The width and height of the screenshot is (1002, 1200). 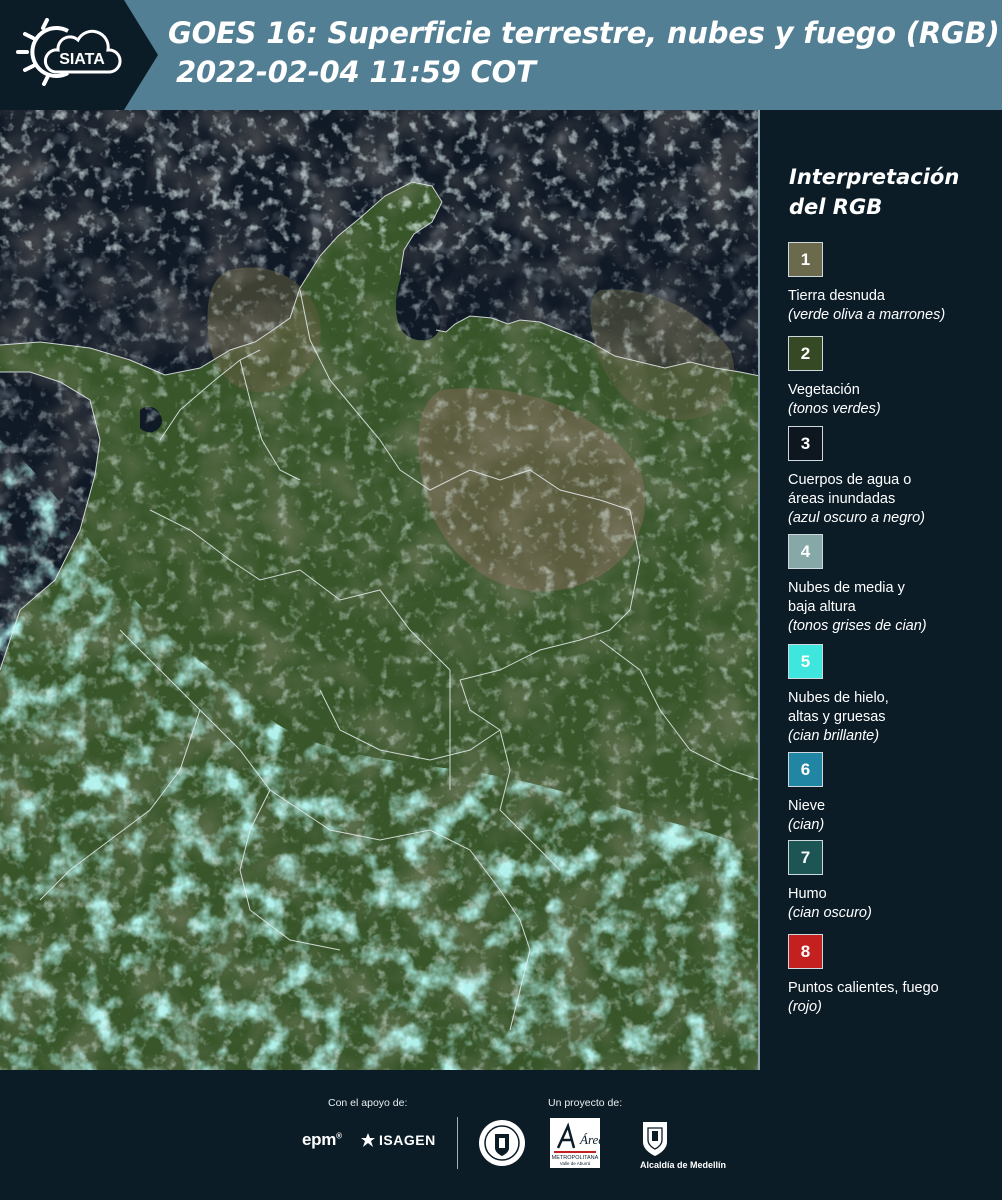 What do you see at coordinates (863, 988) in the screenshot?
I see `legend-label: Puntos calientes, fuego` at bounding box center [863, 988].